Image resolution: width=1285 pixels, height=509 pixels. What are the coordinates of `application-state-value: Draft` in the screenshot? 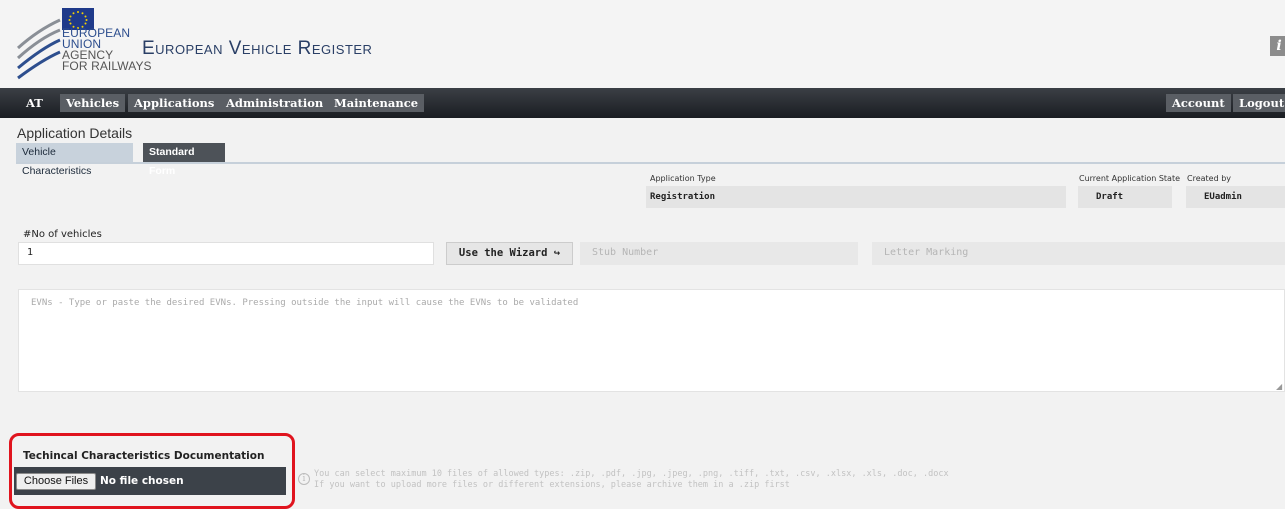 It's located at (1125, 197).